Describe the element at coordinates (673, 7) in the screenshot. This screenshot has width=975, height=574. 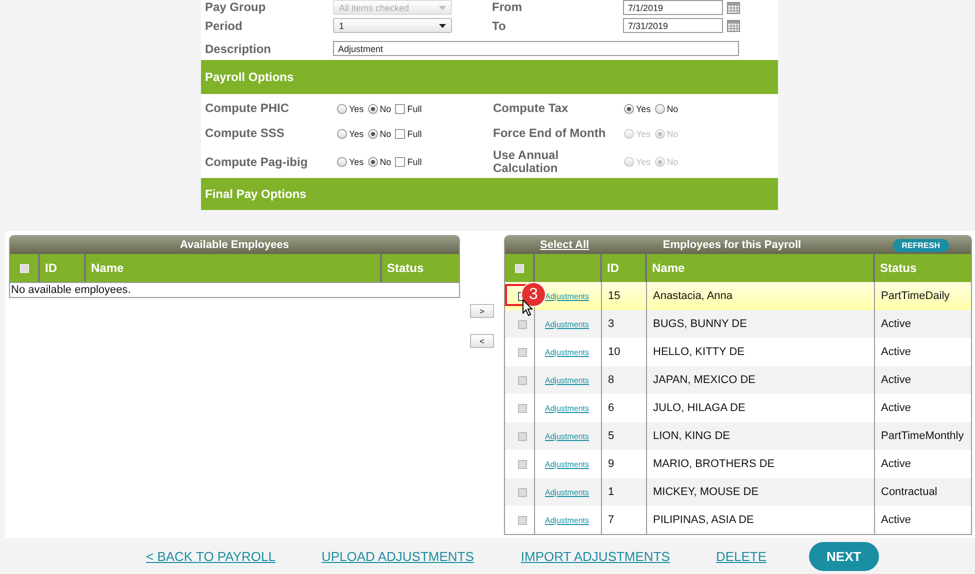
I see `date-field: 7/1/2019` at that location.